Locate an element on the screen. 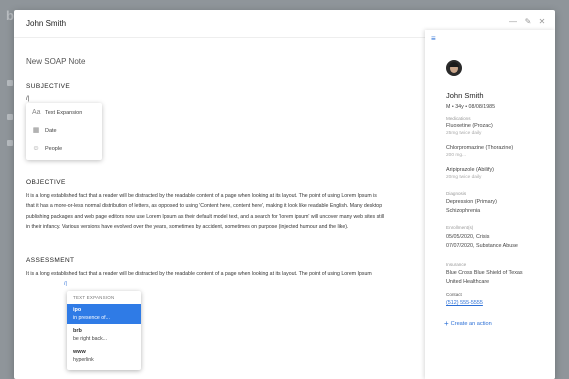  medication-name: Fluoxetine (Prozac) is located at coordinates (469, 126).